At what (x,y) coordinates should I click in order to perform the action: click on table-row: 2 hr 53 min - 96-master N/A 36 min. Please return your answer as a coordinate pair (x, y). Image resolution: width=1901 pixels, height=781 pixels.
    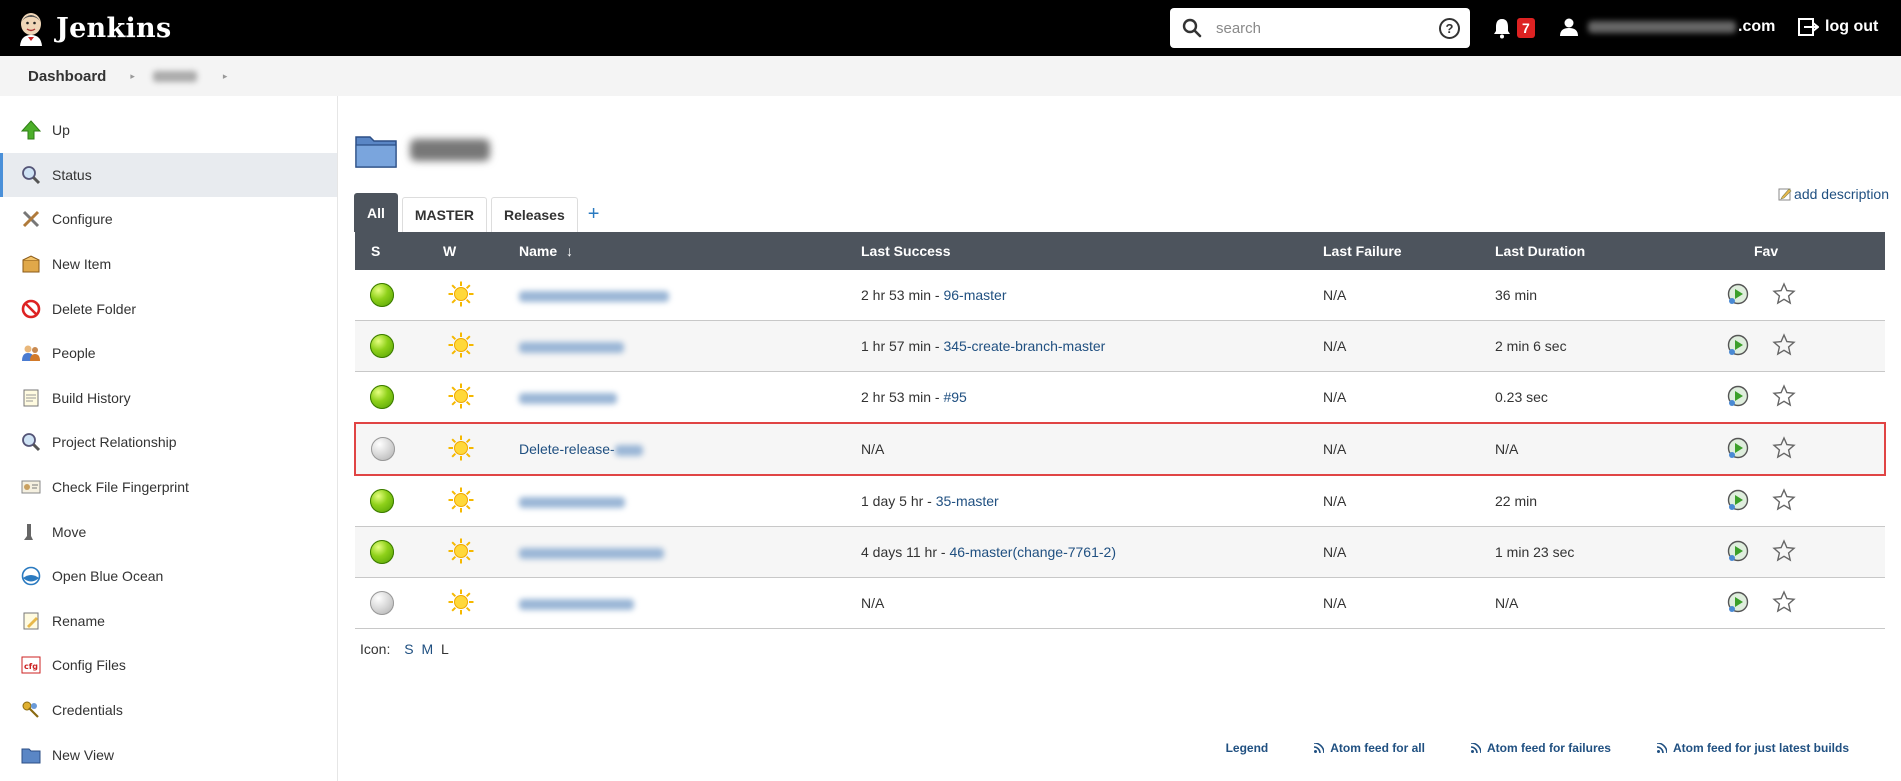
    Looking at the image, I should click on (1120, 295).